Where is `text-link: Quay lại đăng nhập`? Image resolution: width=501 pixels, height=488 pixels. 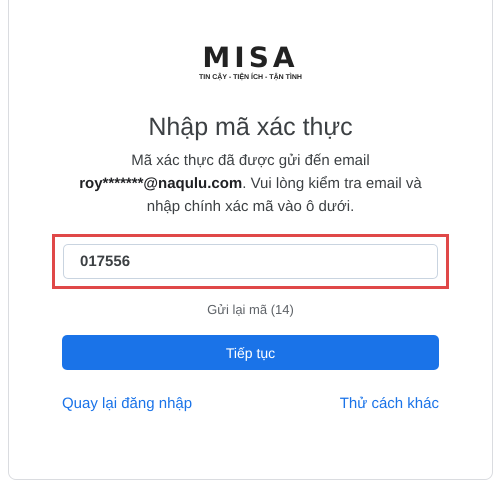 text-link: Quay lại đăng nhập is located at coordinates (127, 403).